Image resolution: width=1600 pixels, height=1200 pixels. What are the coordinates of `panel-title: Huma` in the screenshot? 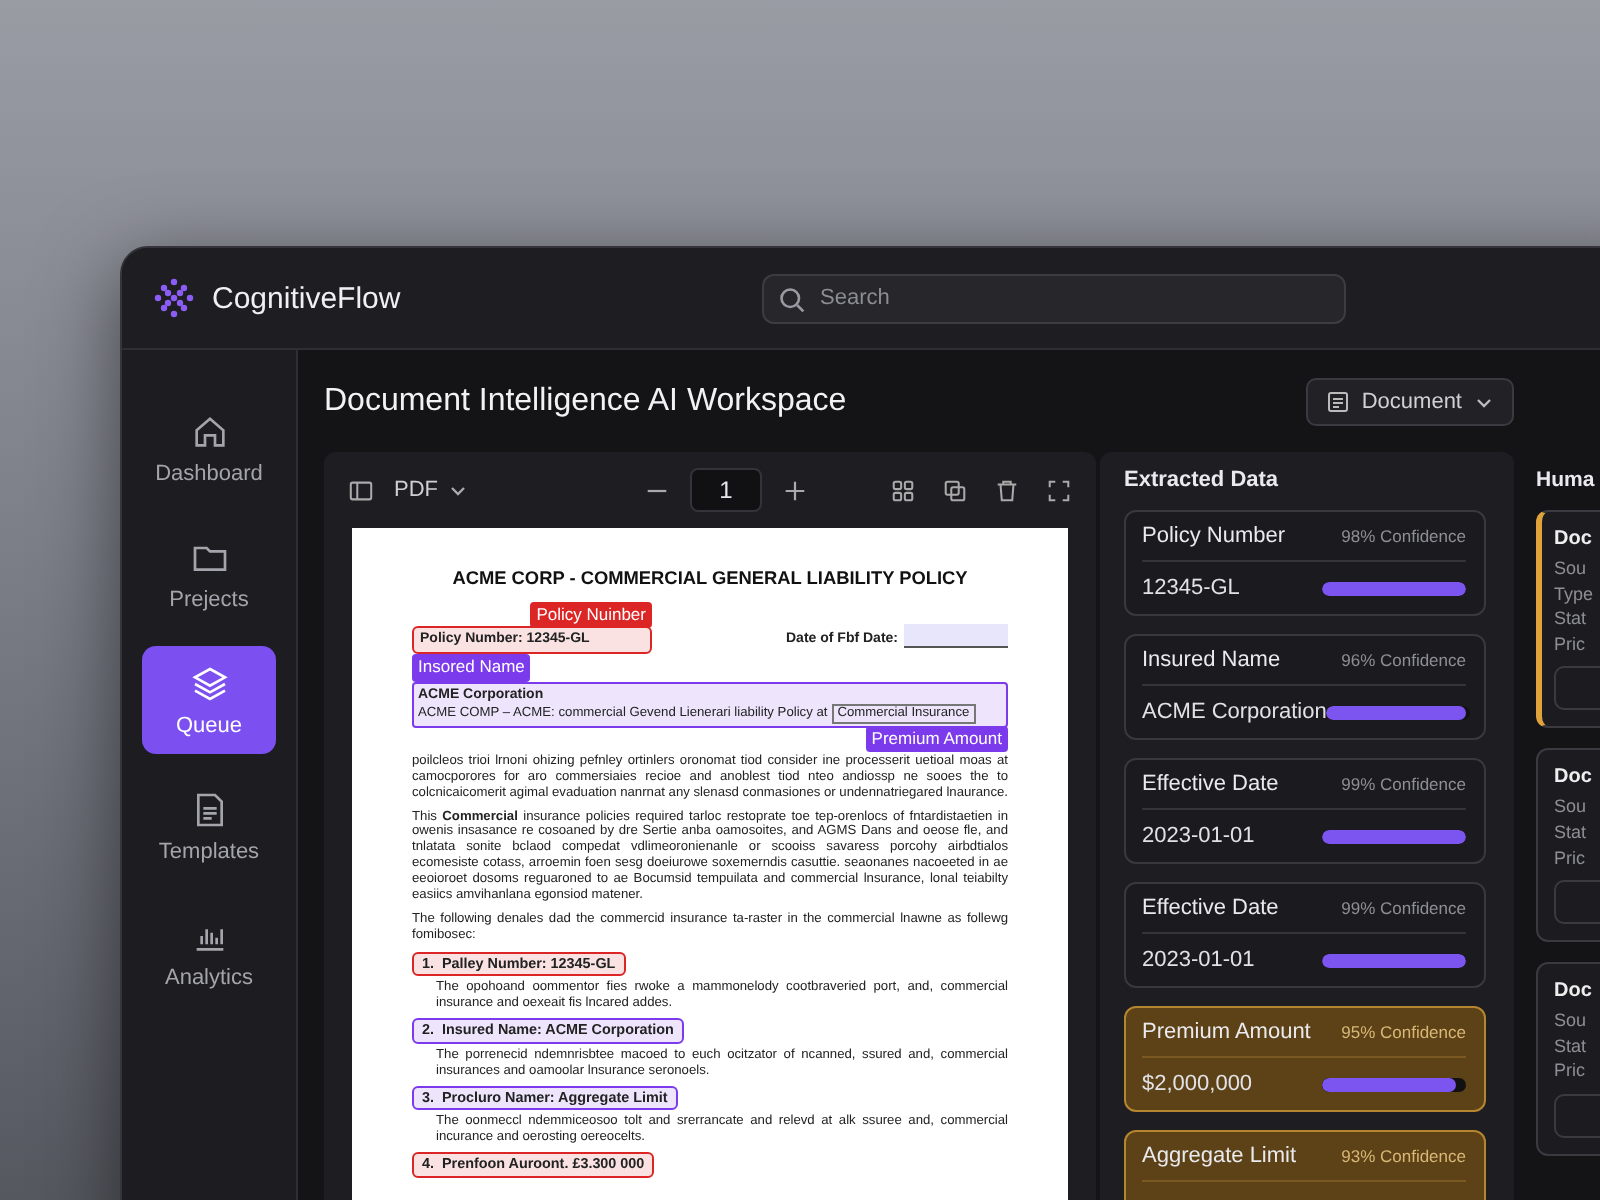 It's located at (1566, 480).